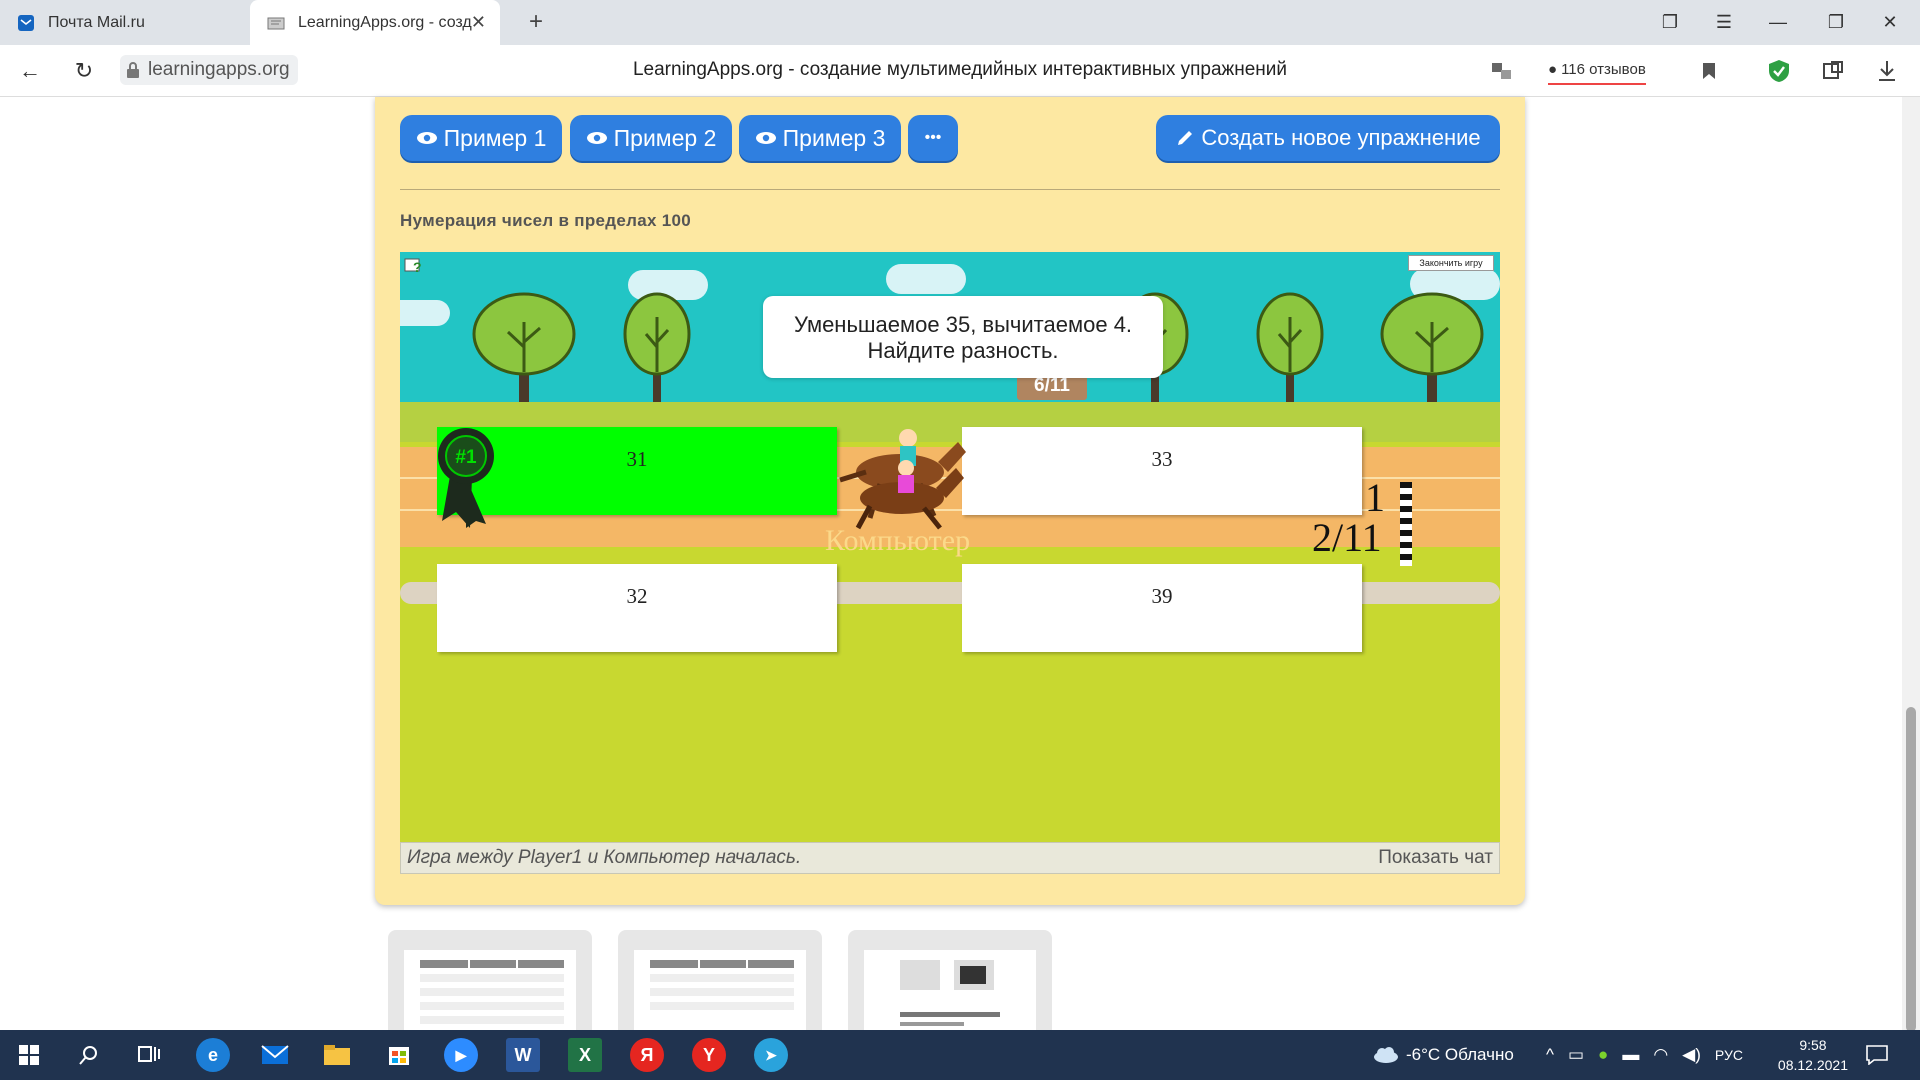  I want to click on zoom-icon: ▶, so click(461, 1055).